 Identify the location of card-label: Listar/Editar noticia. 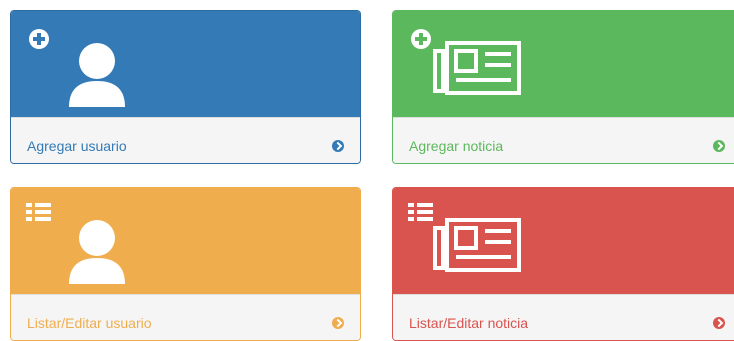
(468, 323).